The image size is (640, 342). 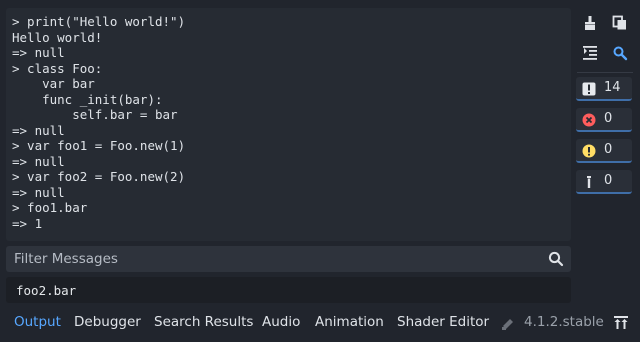 I want to click on side-toolbar: 14 0 0 0, so click(x=605, y=104).